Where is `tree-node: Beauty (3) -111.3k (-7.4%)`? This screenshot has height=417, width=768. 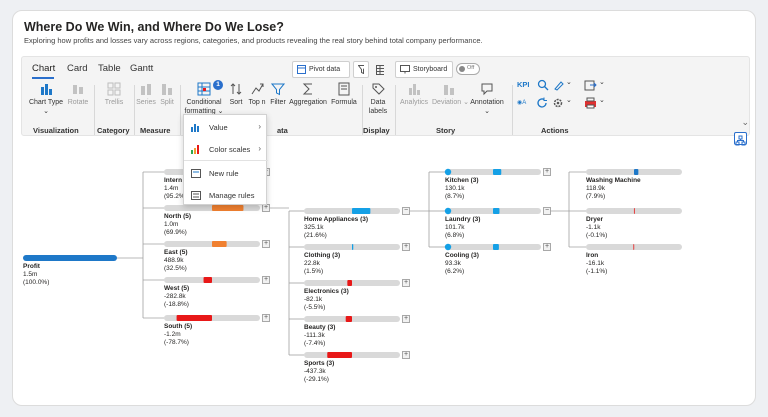 tree-node: Beauty (3) -111.3k (-7.4%) is located at coordinates (319, 335).